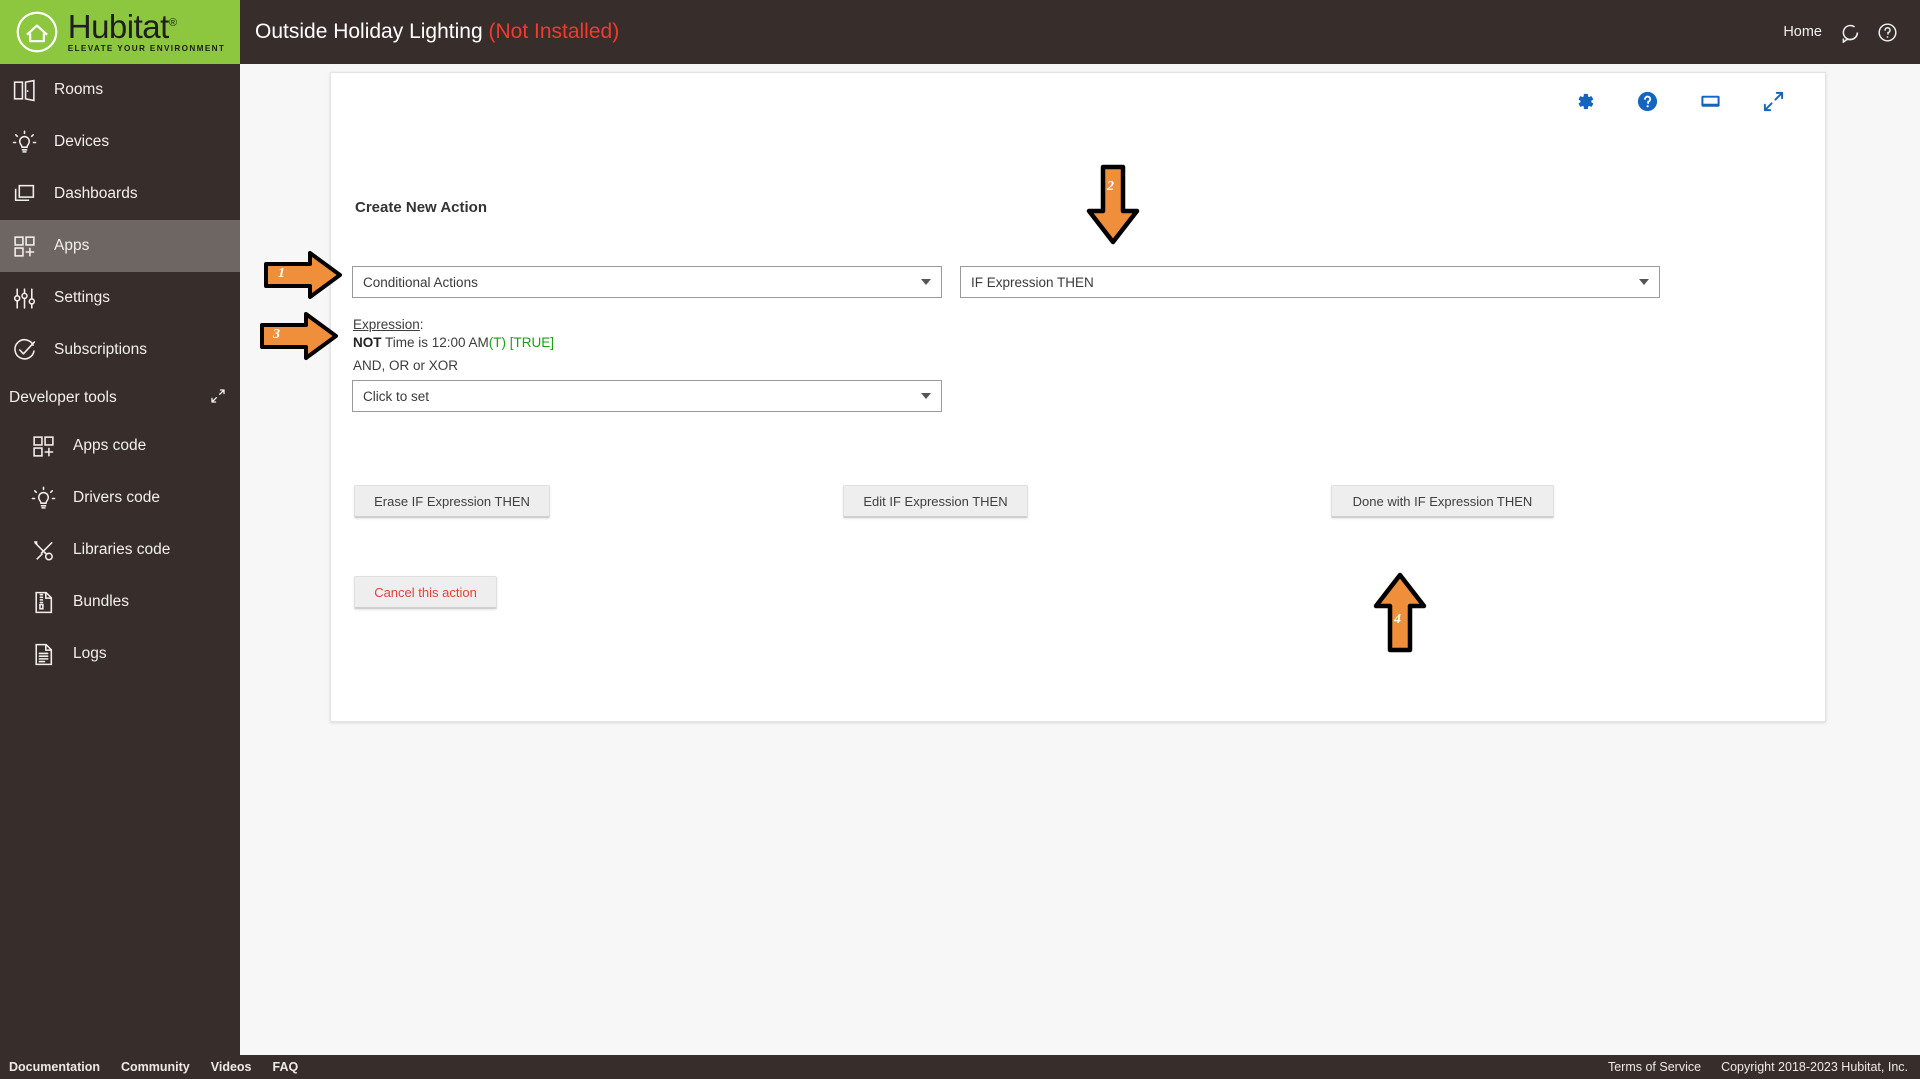  Describe the element at coordinates (96, 193) in the screenshot. I see `sidebar-item-label: Dashboards` at that location.